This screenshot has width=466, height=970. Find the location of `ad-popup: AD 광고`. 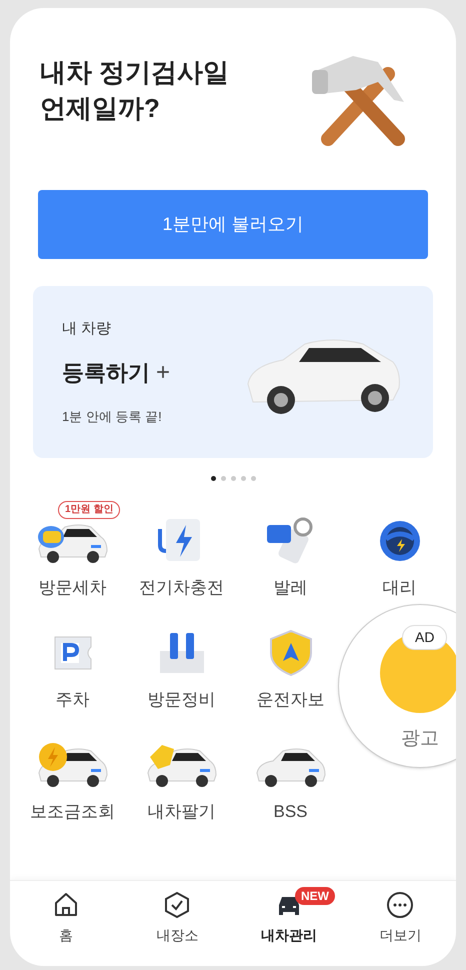

ad-popup: AD 광고 is located at coordinates (397, 686).